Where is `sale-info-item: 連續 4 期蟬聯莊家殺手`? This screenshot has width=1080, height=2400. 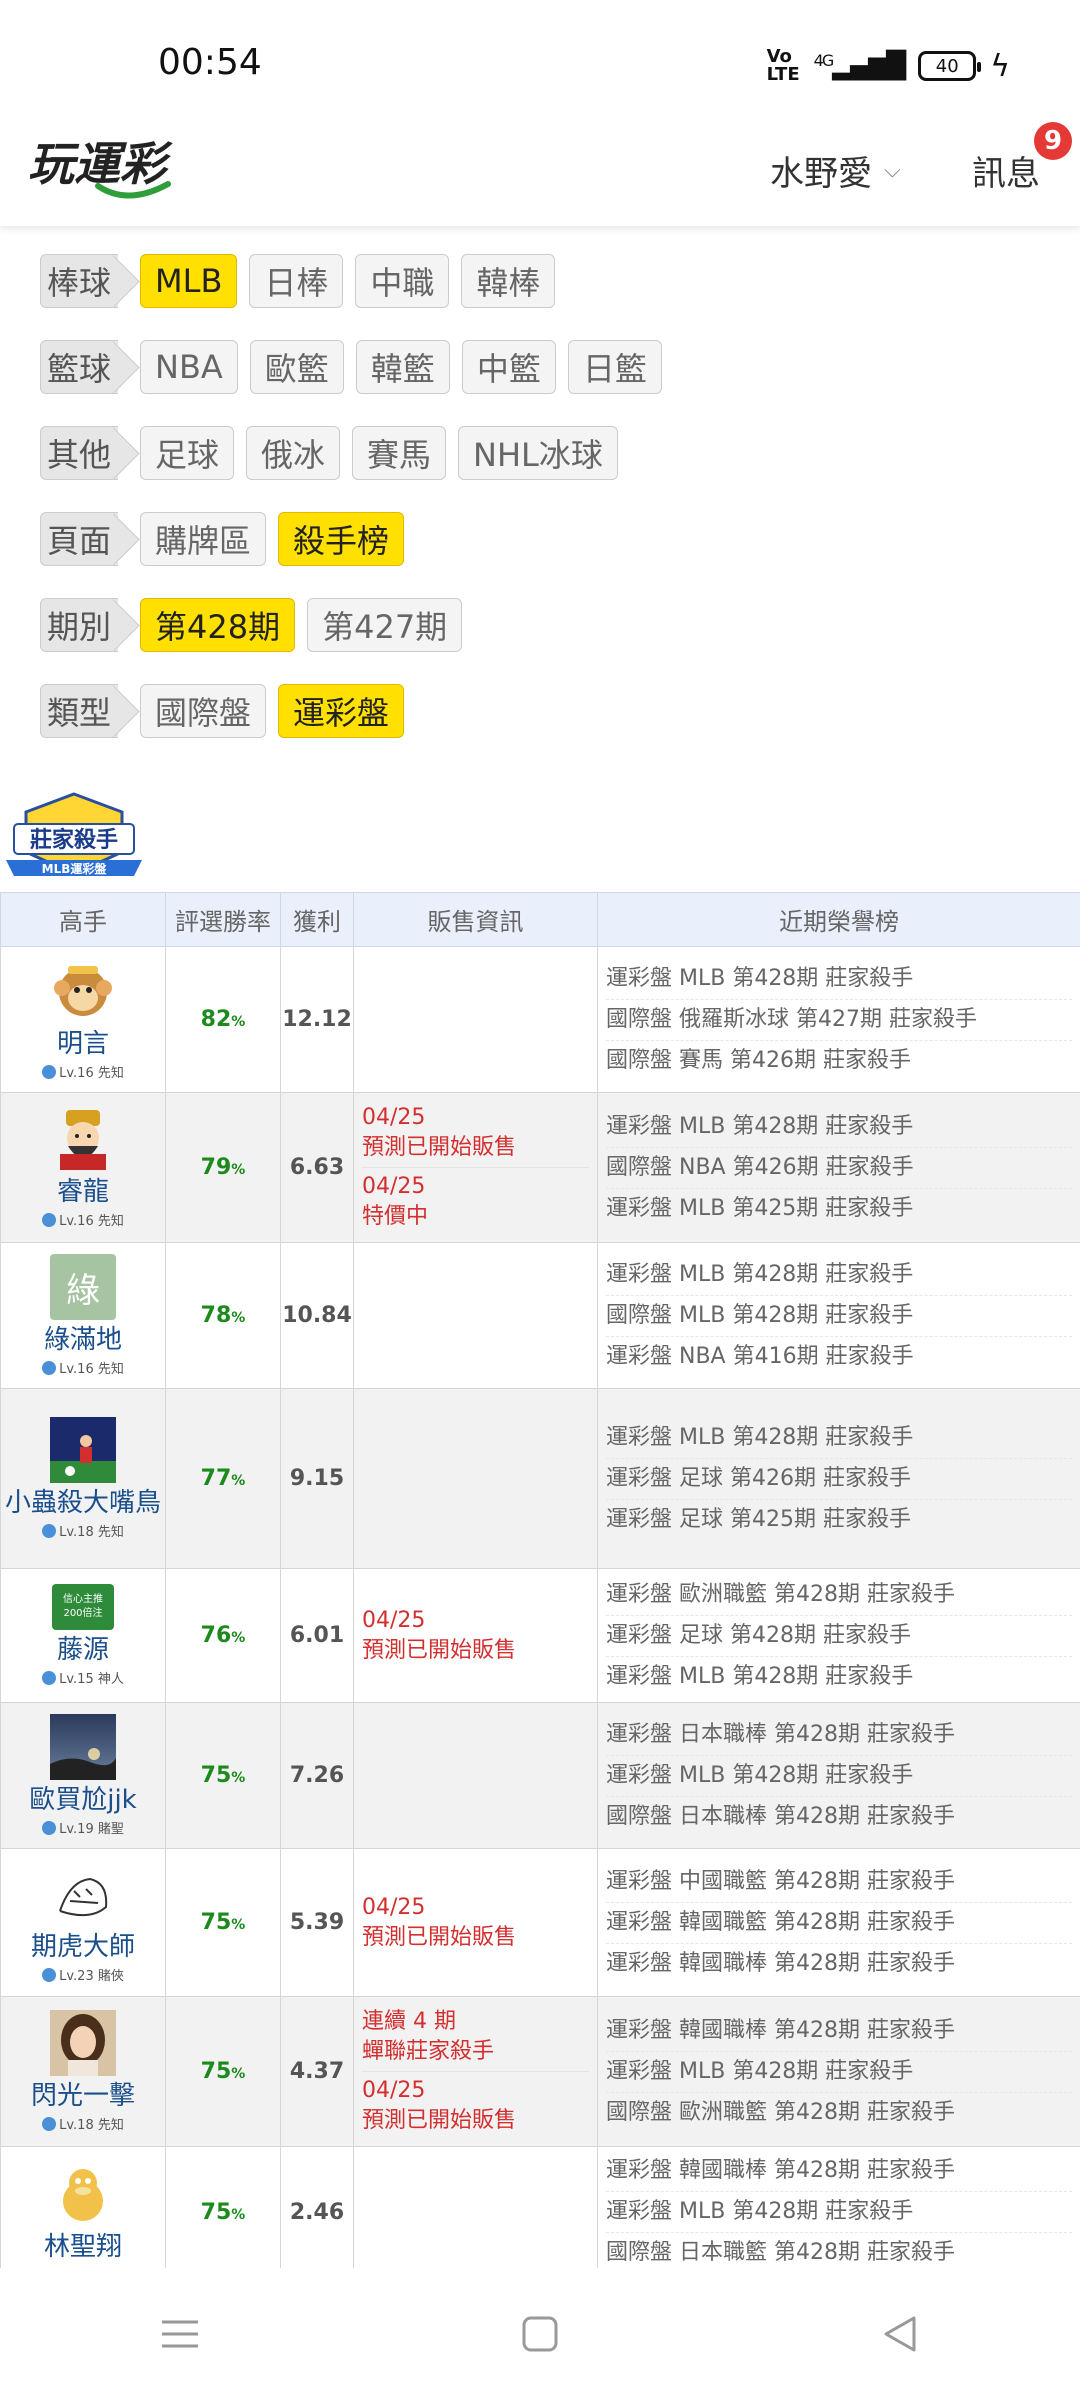 sale-info-item: 連續 4 期蟬聯莊家殺手 is located at coordinates (475, 2037).